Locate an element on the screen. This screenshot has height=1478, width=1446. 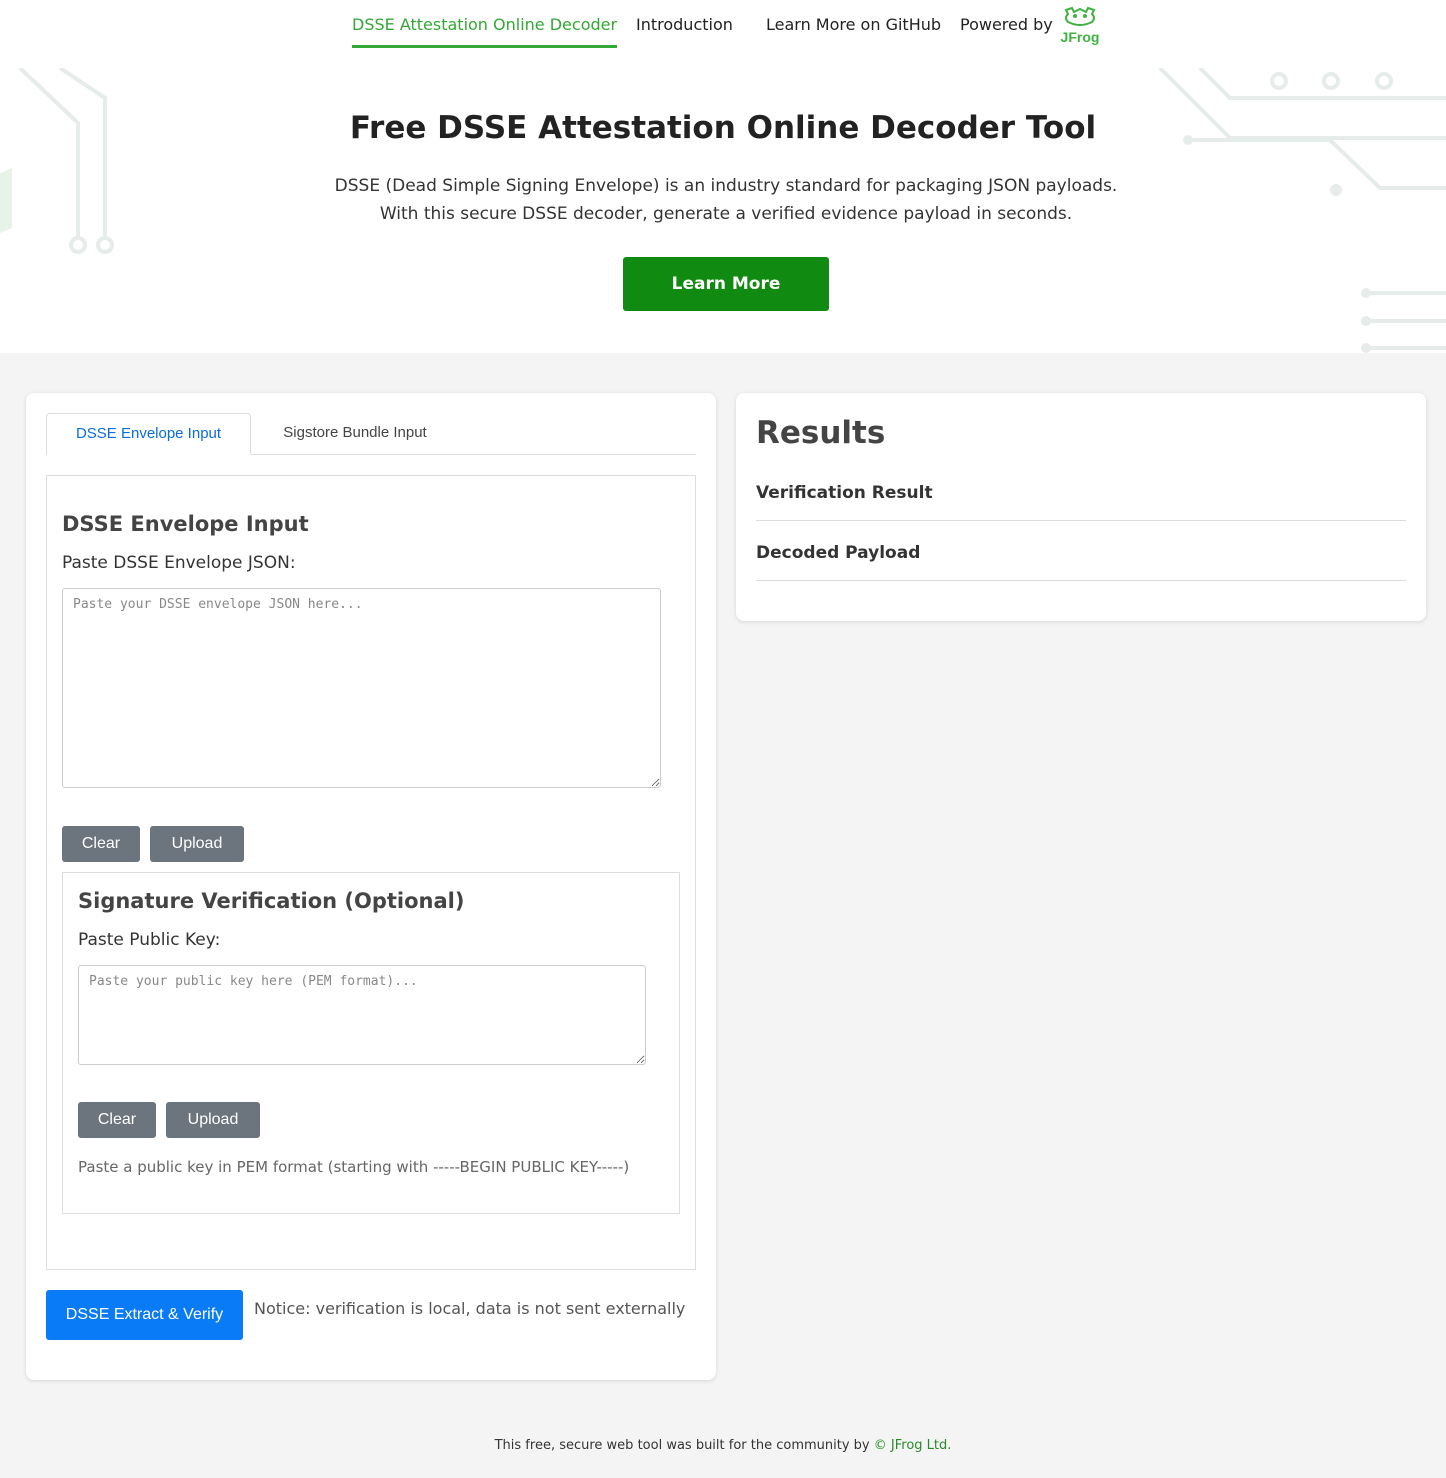
envelope-field-label: Paste DSSE Envelope JSON: is located at coordinates (179, 563).